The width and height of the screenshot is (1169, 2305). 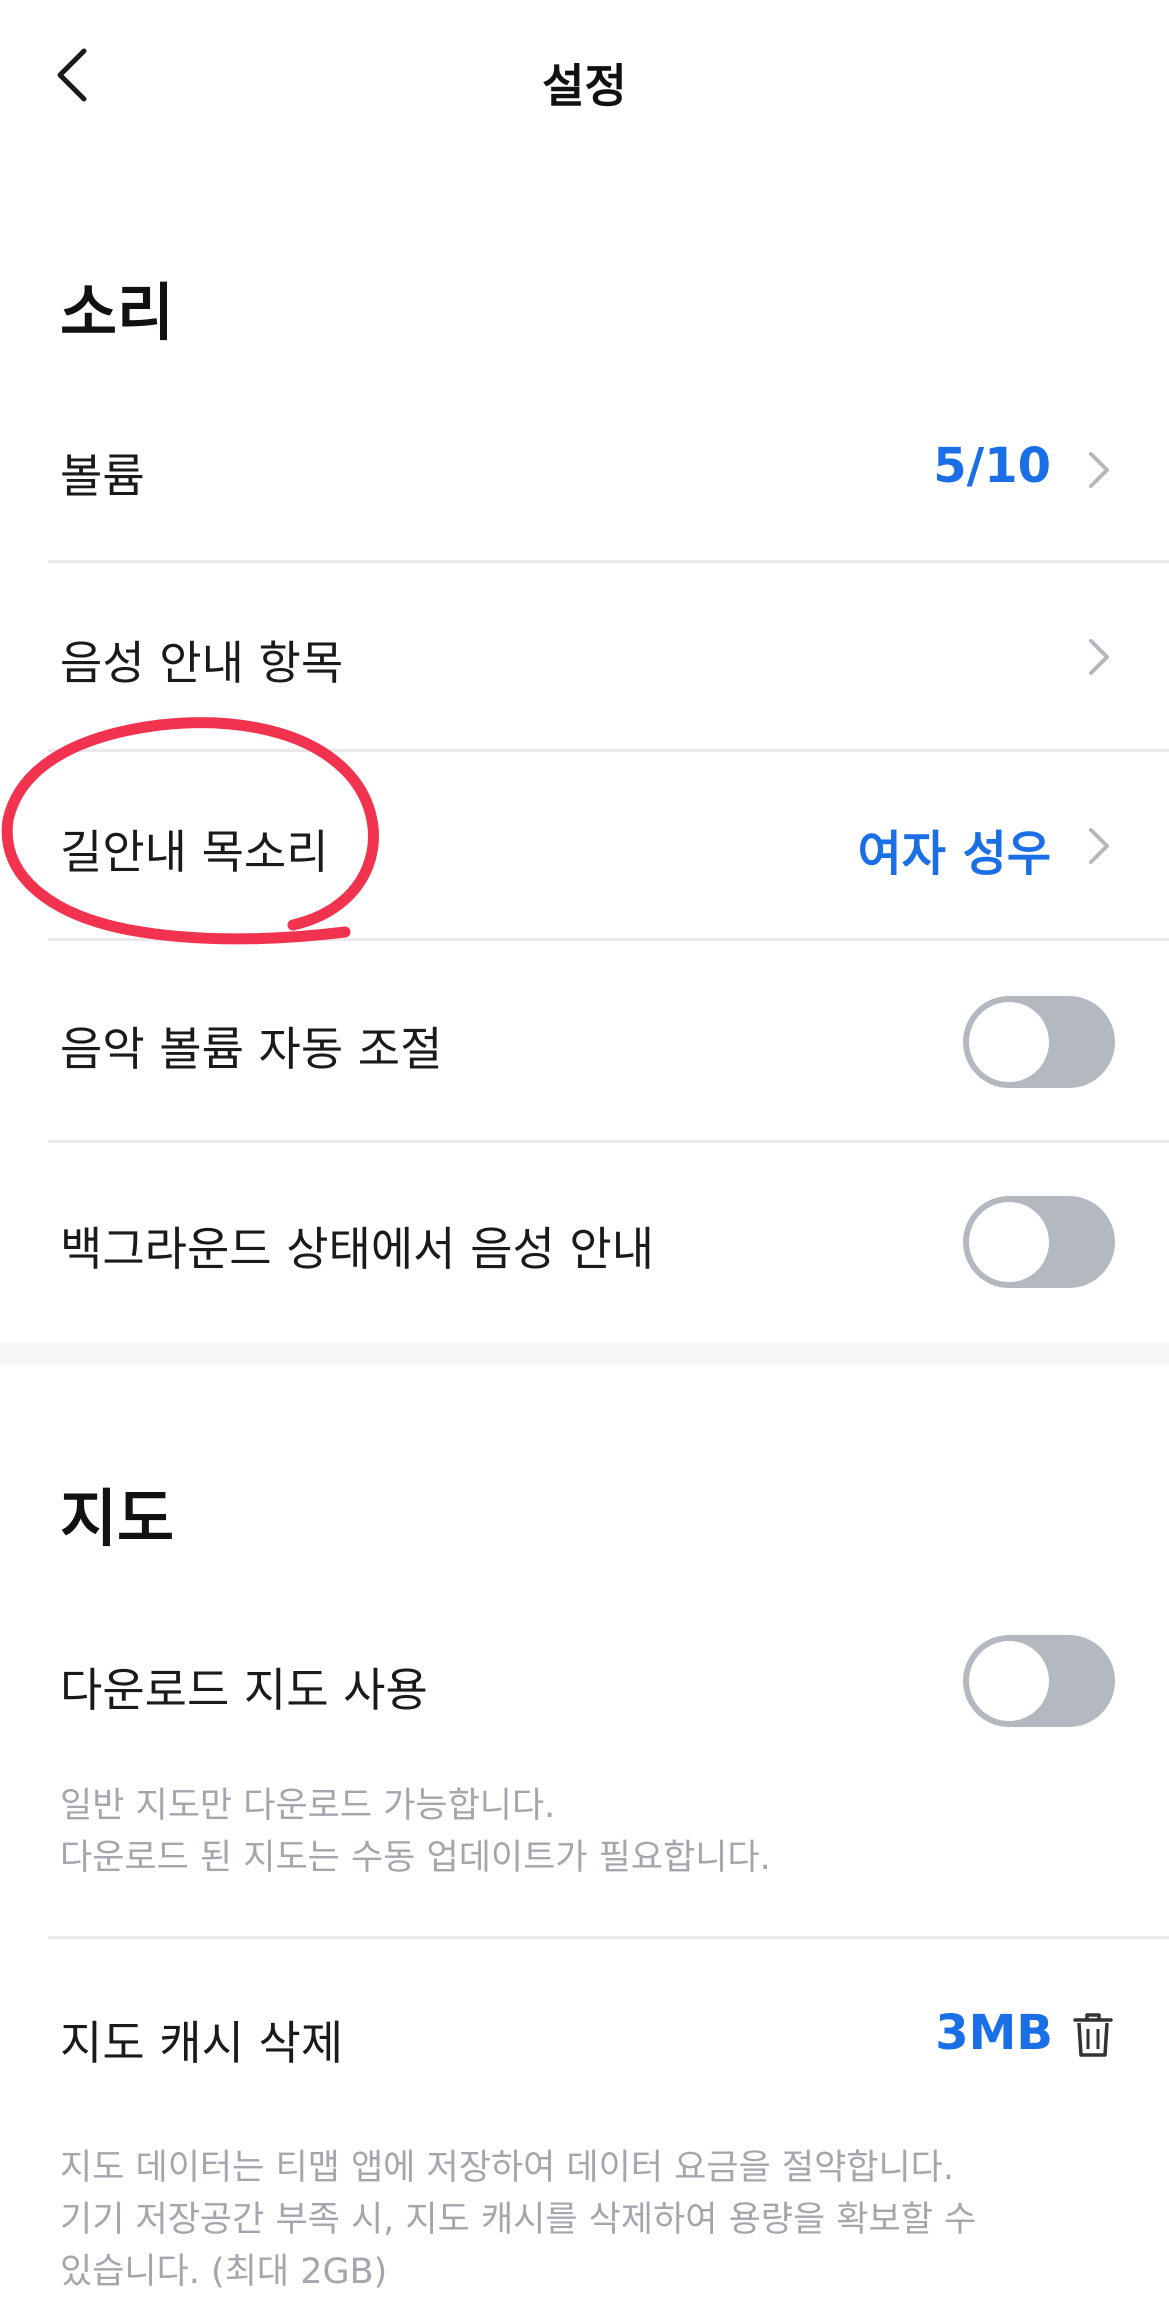 I want to click on helper-line: 있습니다. (최대 2GB), so click(x=224, y=2272).